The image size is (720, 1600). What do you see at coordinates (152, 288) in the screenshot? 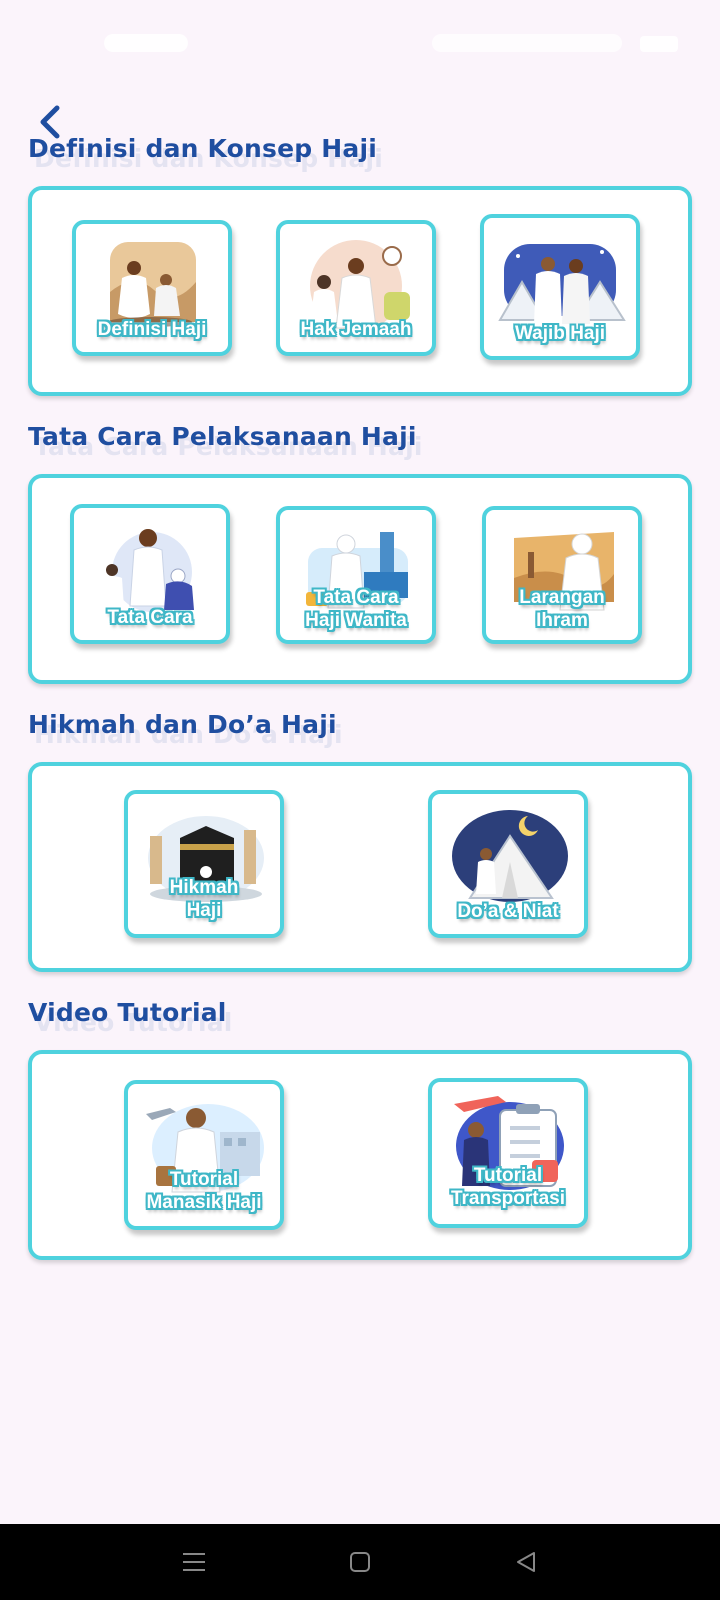
I see `tile-definisi-haji: Definisi Haji` at bounding box center [152, 288].